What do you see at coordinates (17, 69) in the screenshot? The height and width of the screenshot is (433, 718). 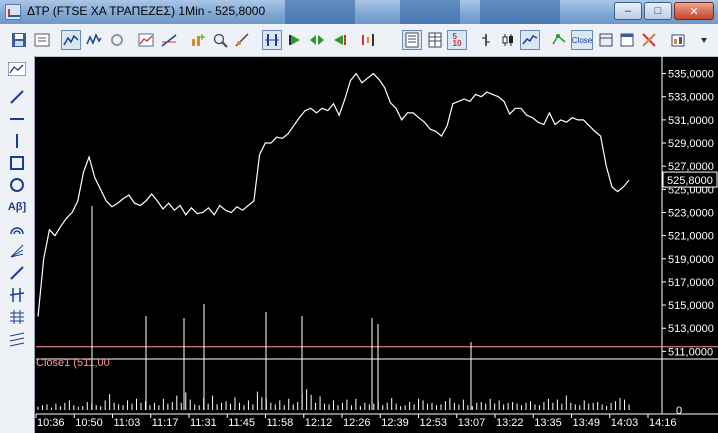 I see `cursor-icon` at bounding box center [17, 69].